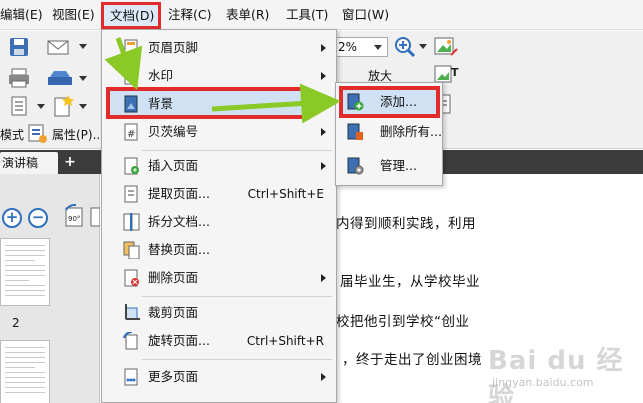 This screenshot has height=403, width=643. What do you see at coordinates (70, 162) in the screenshot?
I see `add-tab-button: +` at bounding box center [70, 162].